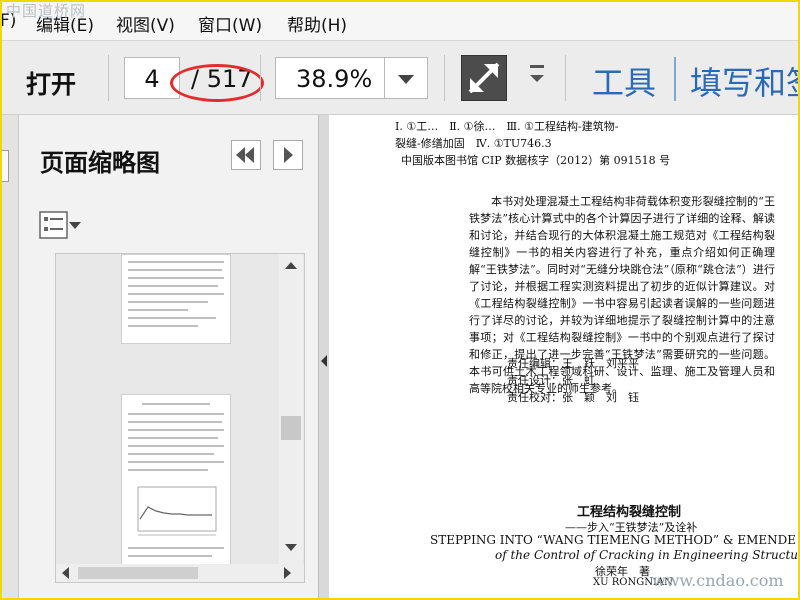 Image resolution: width=800 pixels, height=600 pixels. What do you see at coordinates (4, 166) in the screenshot?
I see `panel-tab` at bounding box center [4, 166].